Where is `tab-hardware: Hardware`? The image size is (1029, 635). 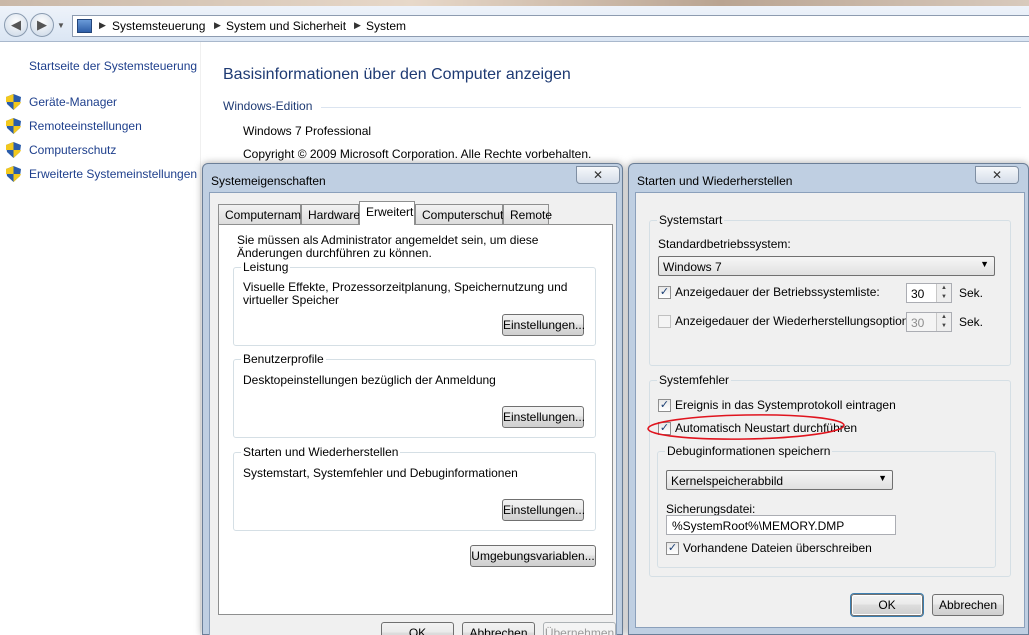 tab-hardware: Hardware is located at coordinates (330, 214).